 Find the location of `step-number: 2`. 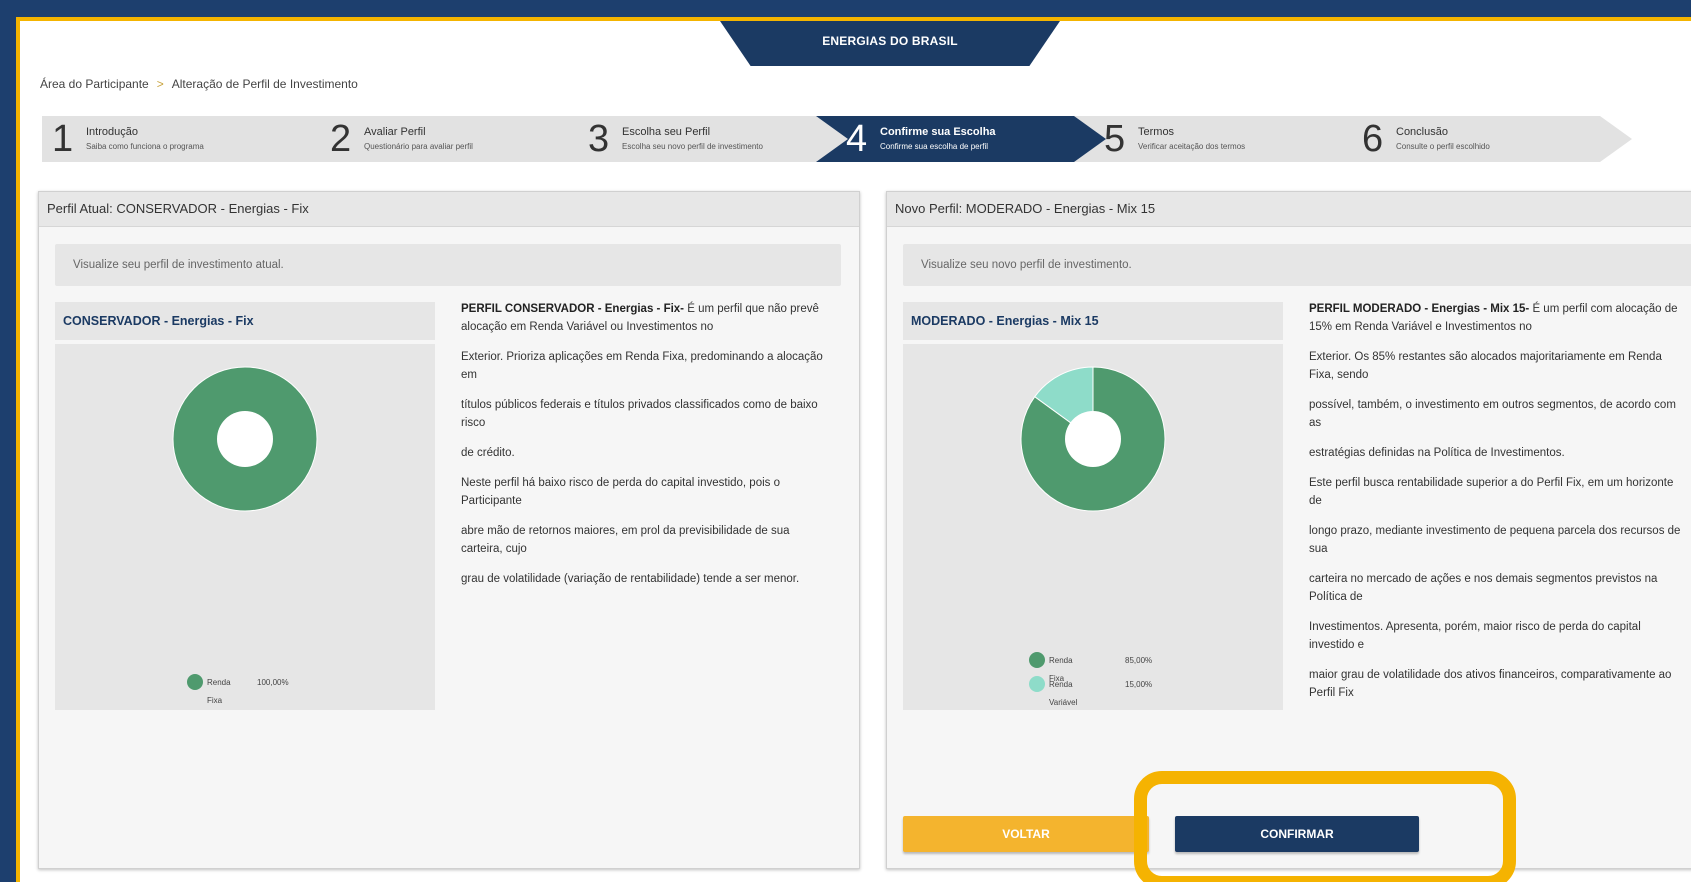

step-number: 2 is located at coordinates (341, 139).